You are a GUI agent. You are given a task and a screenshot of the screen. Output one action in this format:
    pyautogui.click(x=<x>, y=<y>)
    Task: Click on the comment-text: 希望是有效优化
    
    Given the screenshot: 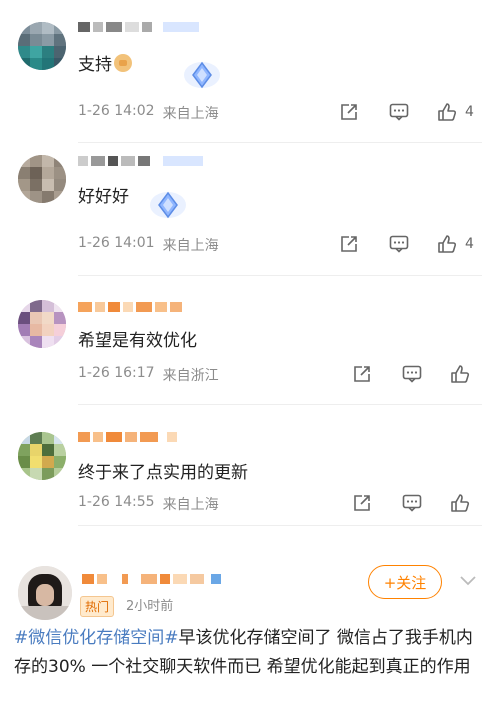 What is the action you would take?
    pyautogui.click(x=137, y=341)
    